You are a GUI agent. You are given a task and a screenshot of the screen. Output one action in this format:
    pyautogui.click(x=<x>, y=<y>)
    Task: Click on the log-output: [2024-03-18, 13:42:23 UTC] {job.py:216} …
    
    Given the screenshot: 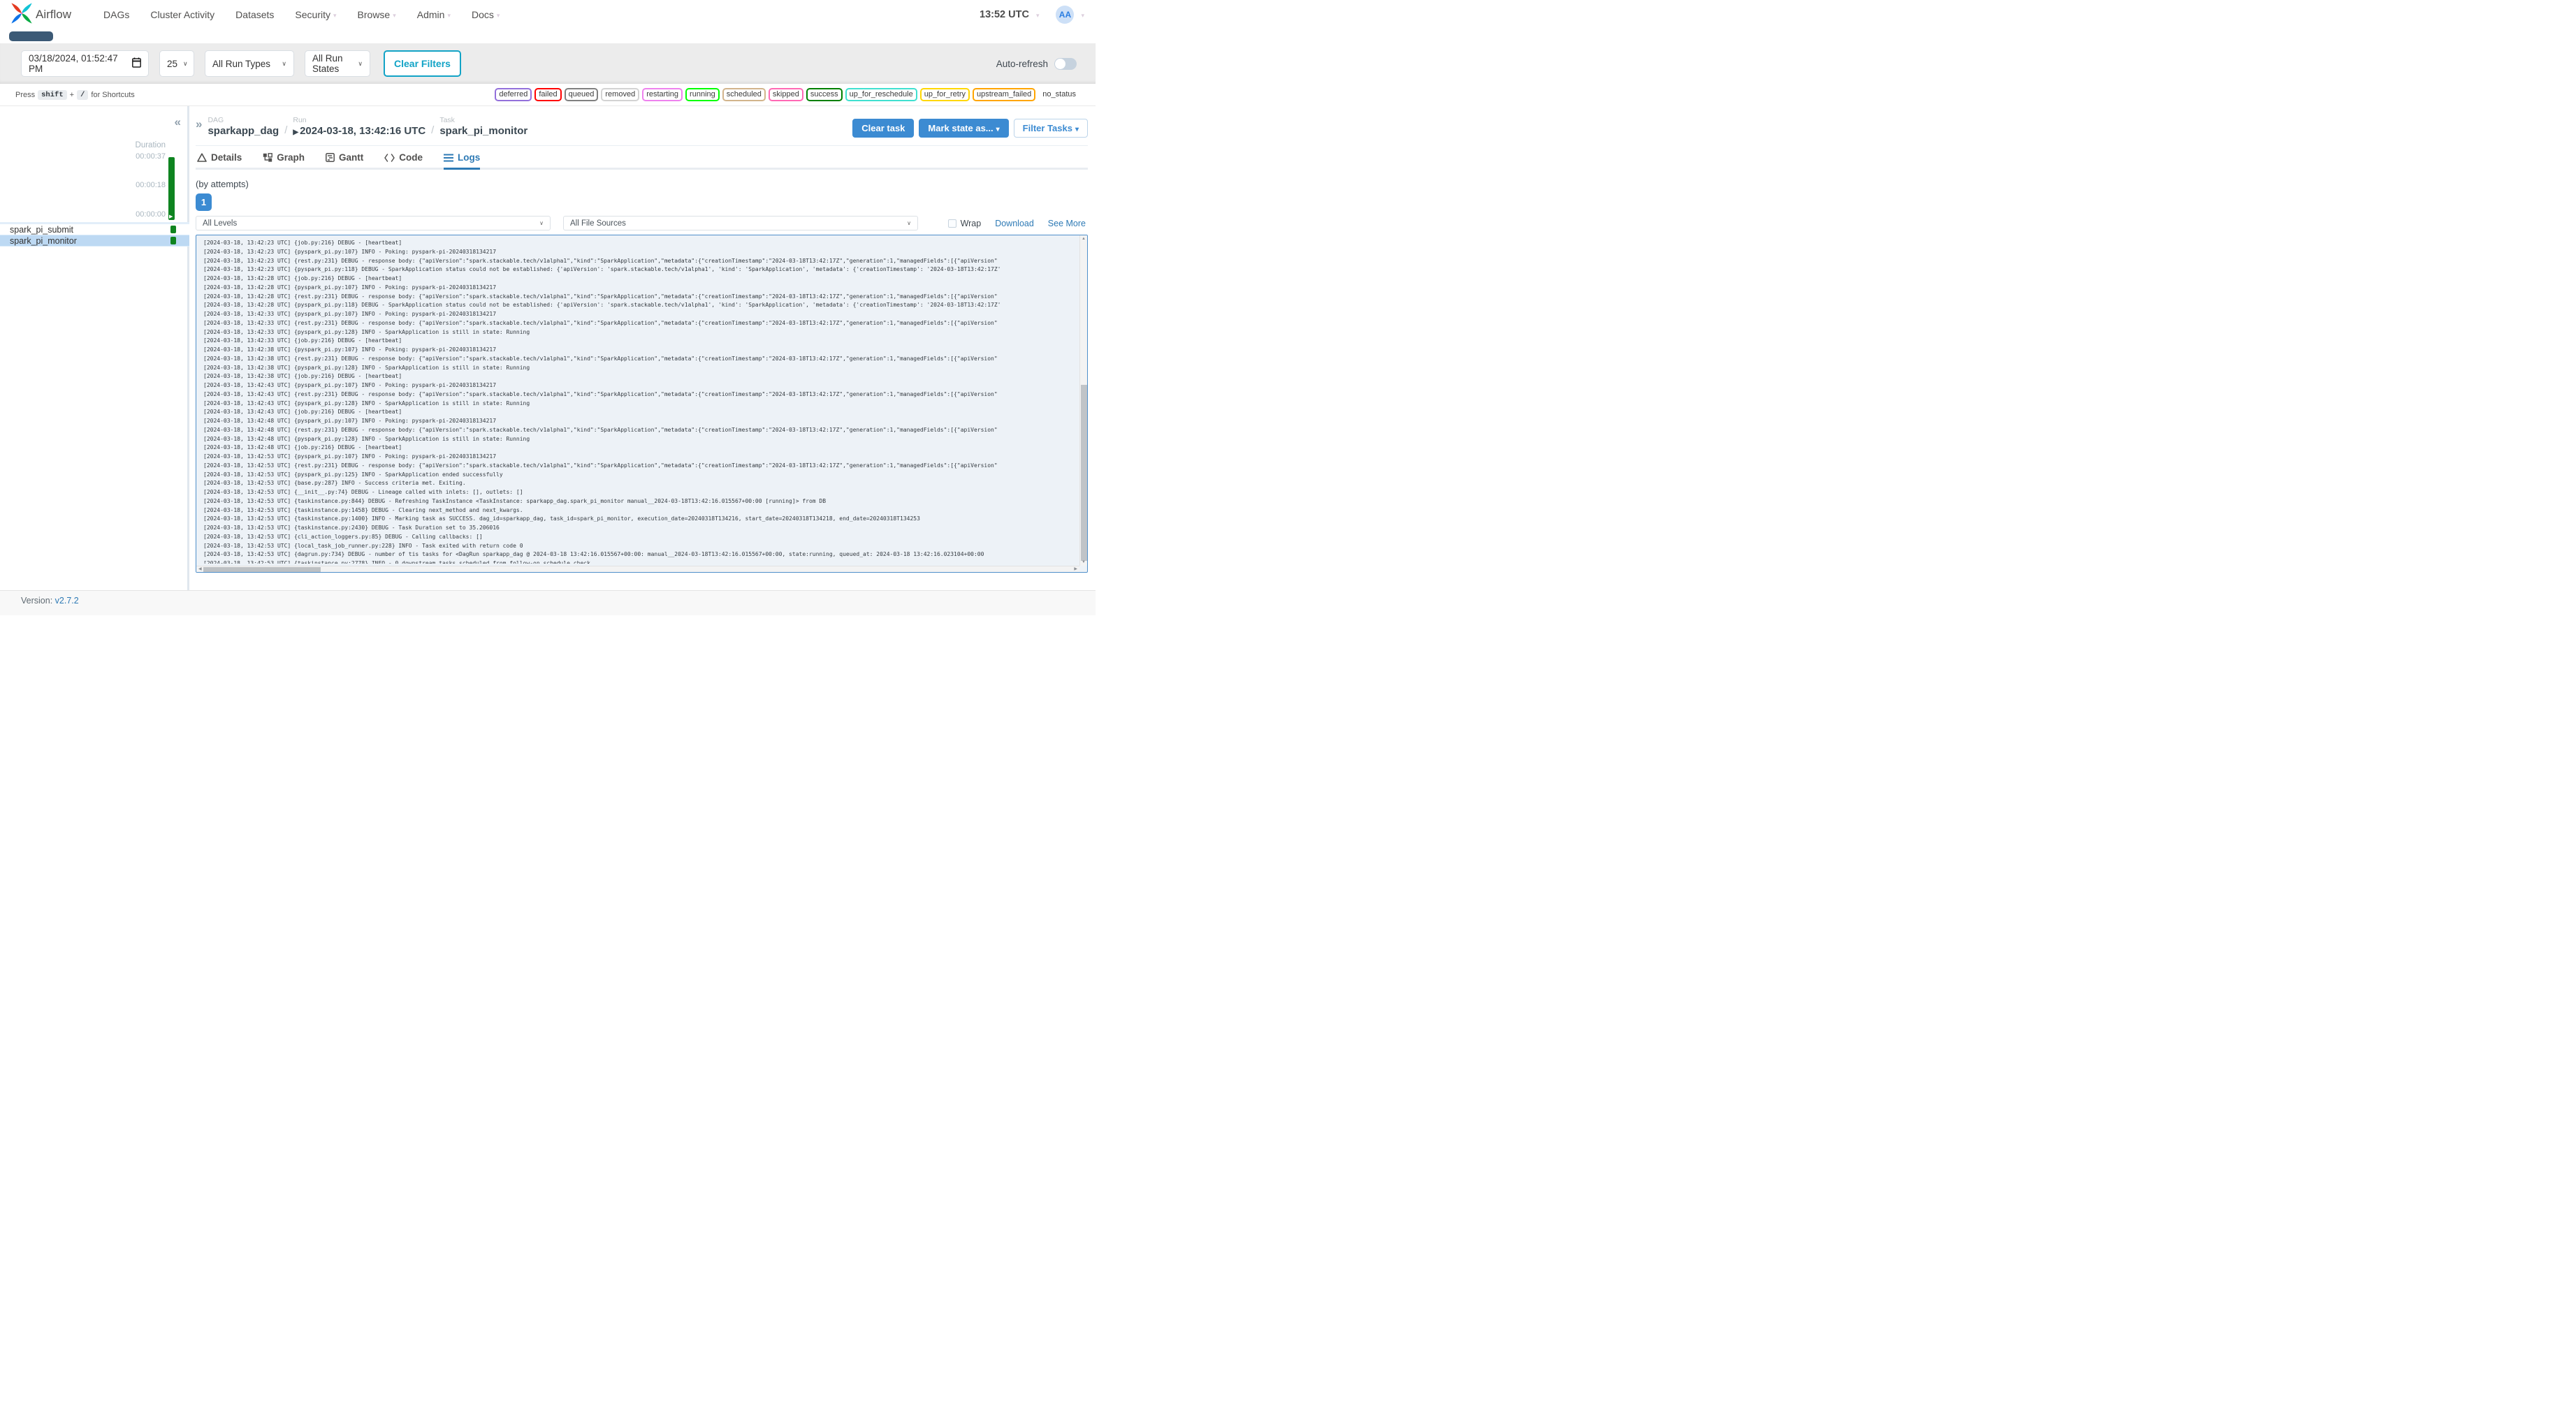 What is the action you would take?
    pyautogui.click(x=639, y=401)
    